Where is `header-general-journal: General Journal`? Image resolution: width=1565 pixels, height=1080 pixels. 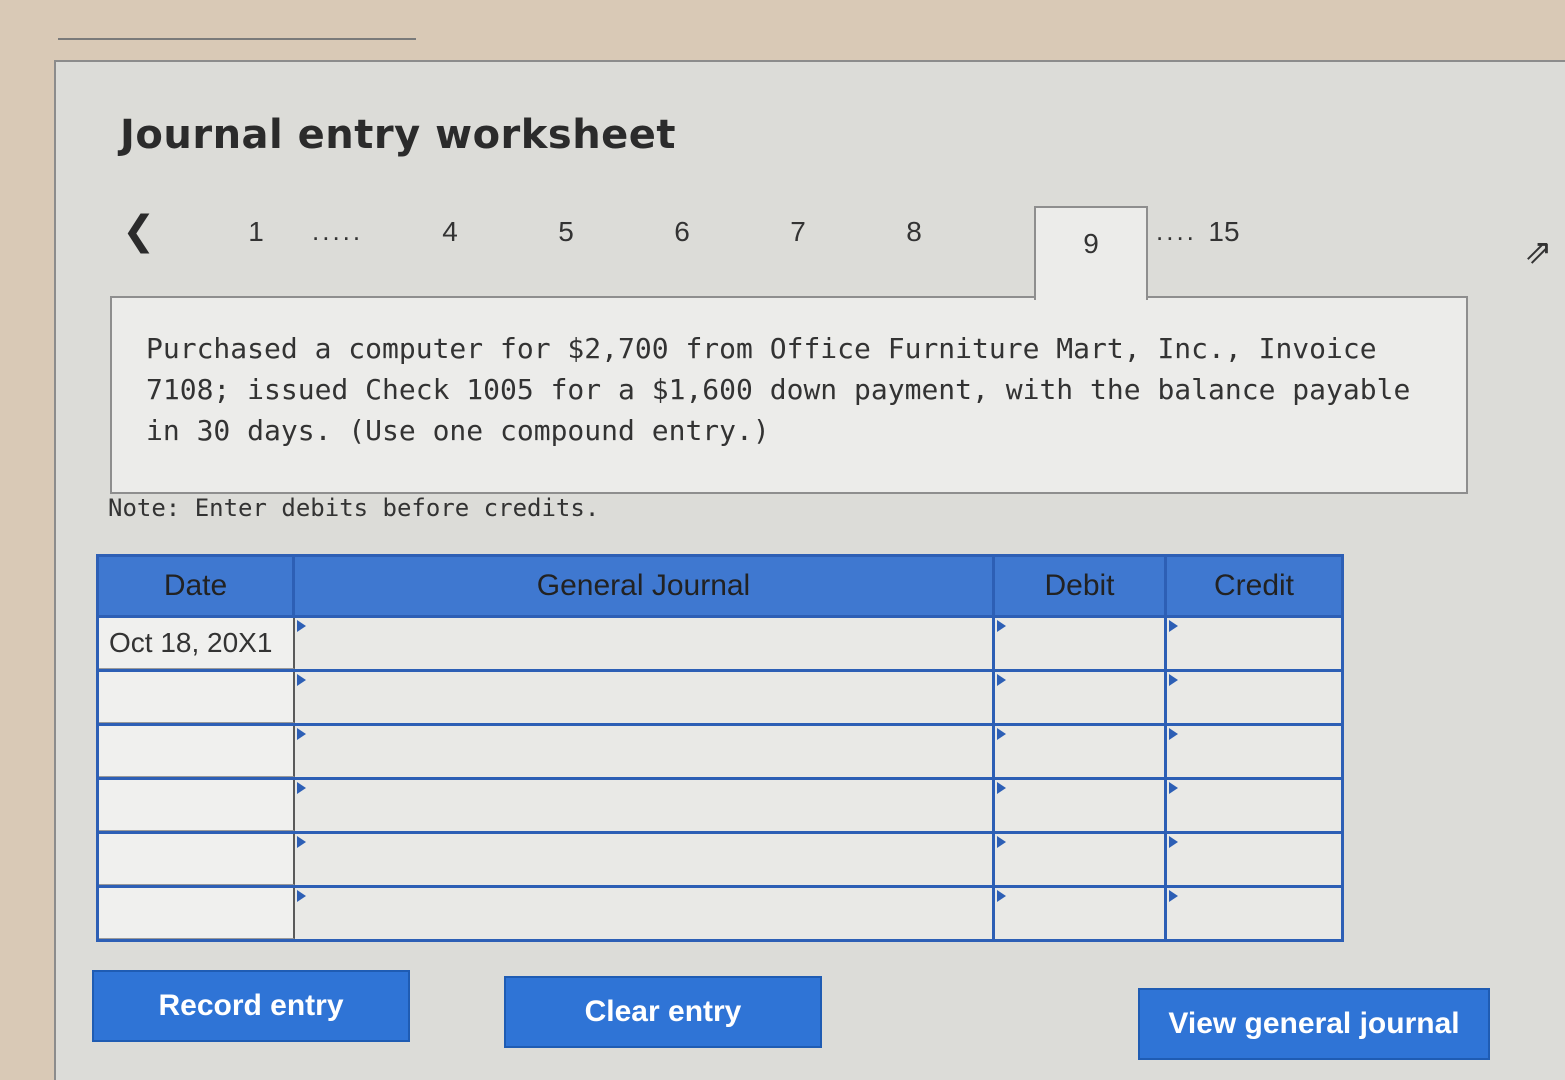 header-general-journal: General Journal is located at coordinates (645, 586).